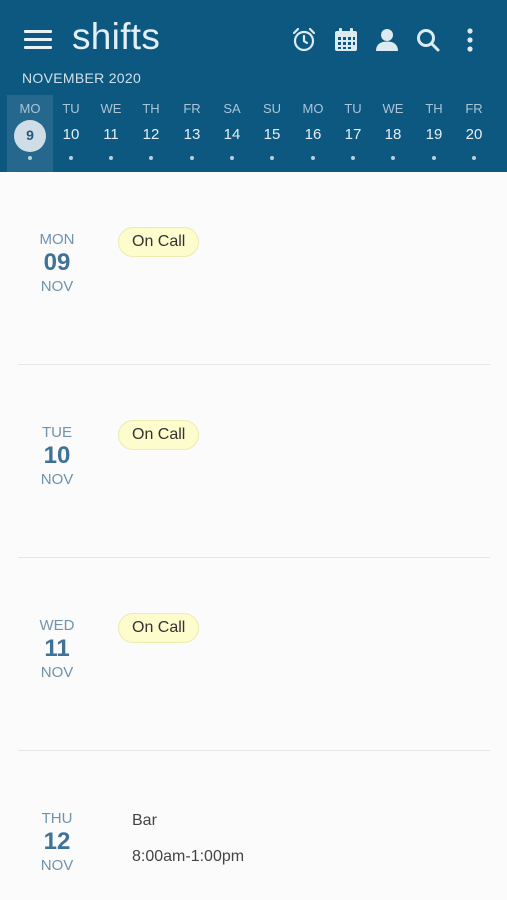  Describe the element at coordinates (304, 40) in the screenshot. I see `alarm-icon` at that location.